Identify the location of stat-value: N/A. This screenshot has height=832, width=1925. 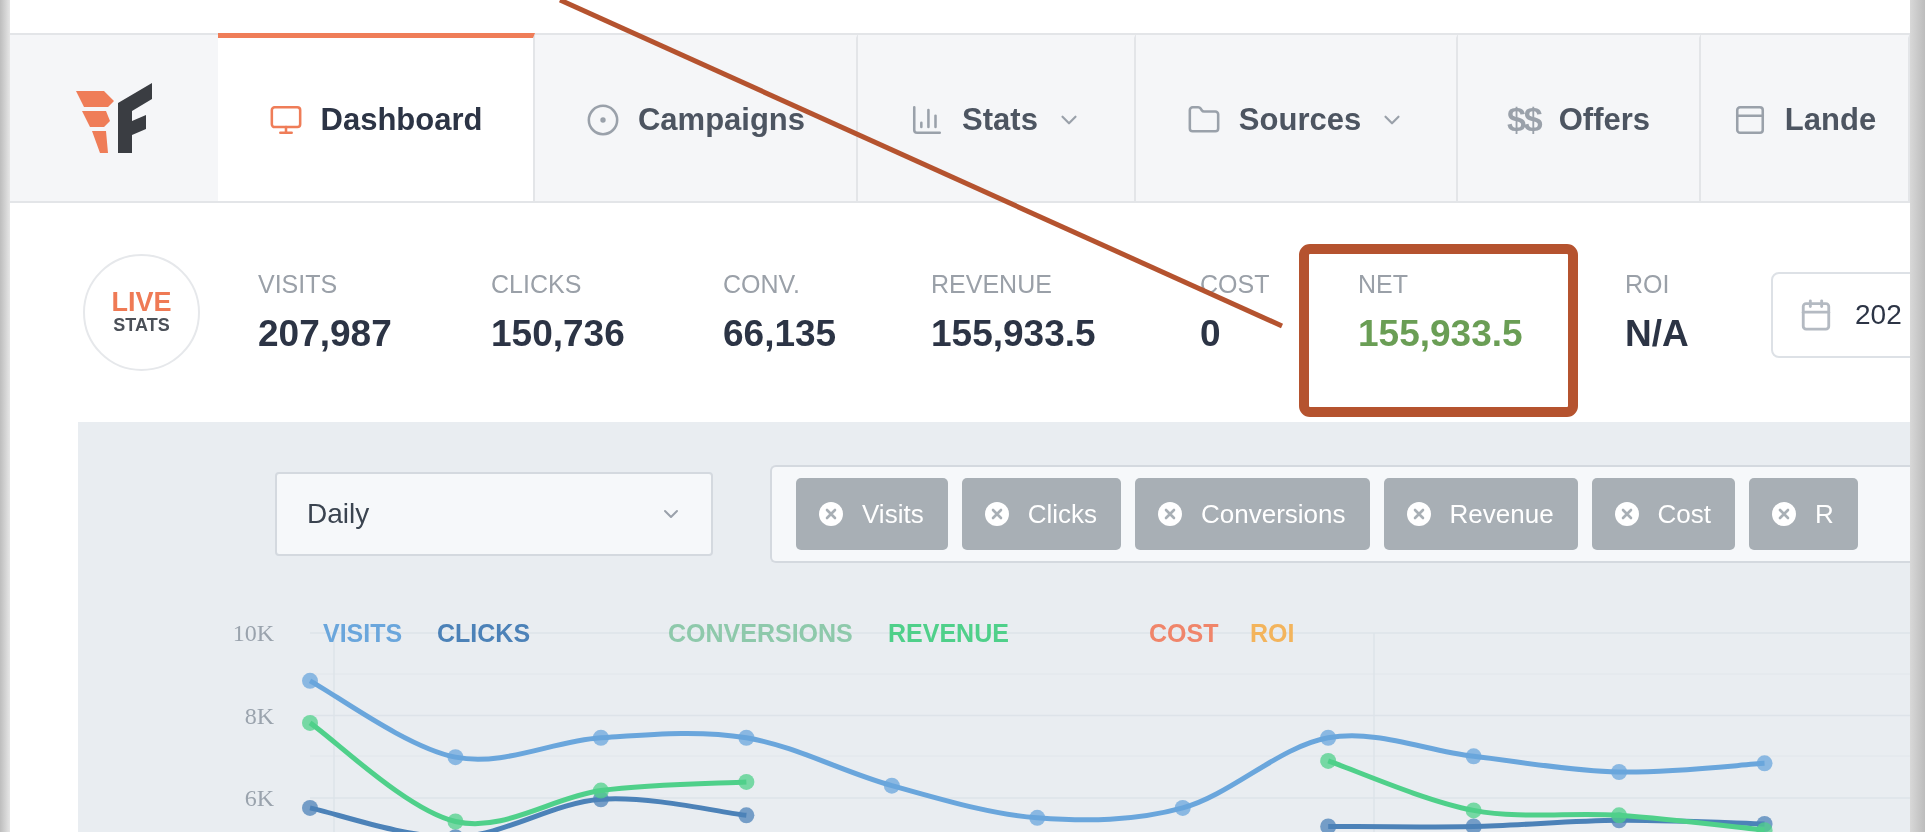
(1657, 334).